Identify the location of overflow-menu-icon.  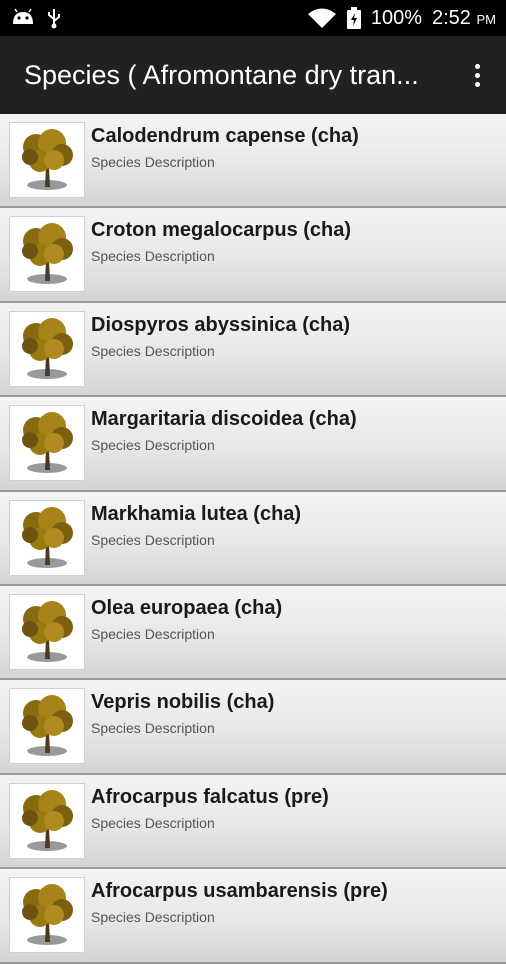
(477, 75).